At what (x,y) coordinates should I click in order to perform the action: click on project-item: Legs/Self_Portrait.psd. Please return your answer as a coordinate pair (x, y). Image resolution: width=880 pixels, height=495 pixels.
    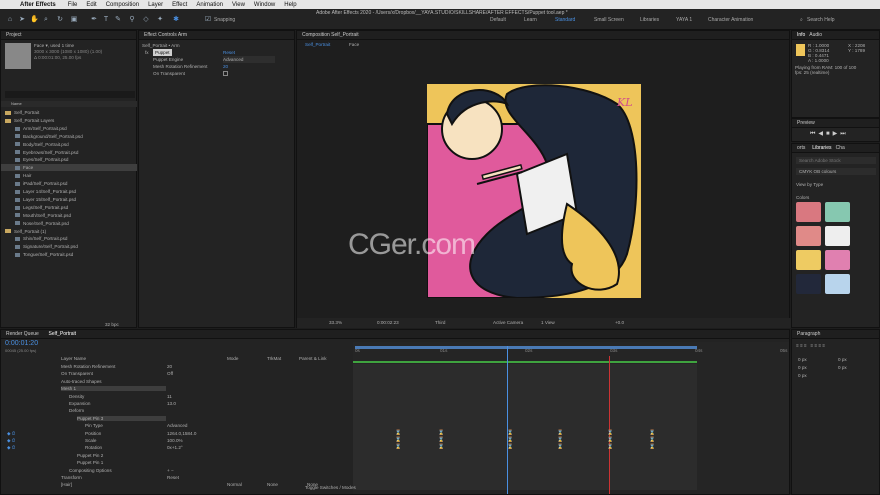
    Looking at the image, I should click on (69, 207).